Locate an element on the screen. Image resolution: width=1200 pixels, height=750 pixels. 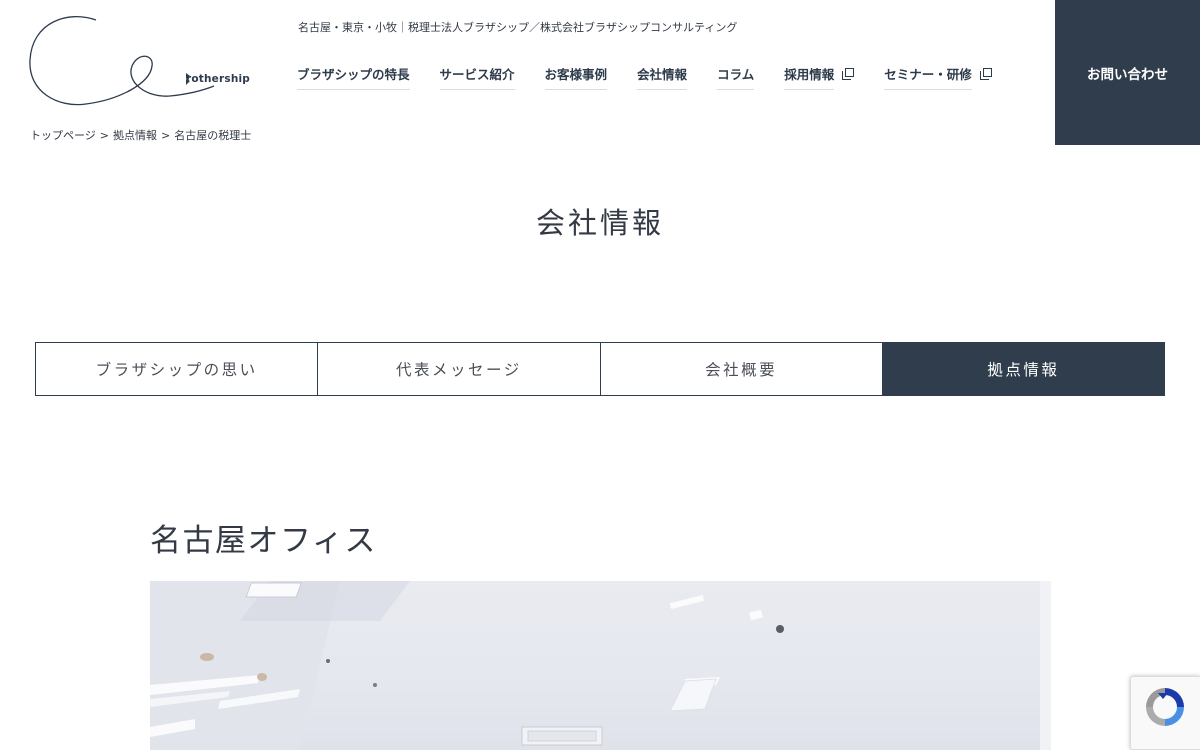
nav-item-company: 会社情報 is located at coordinates (662, 77).